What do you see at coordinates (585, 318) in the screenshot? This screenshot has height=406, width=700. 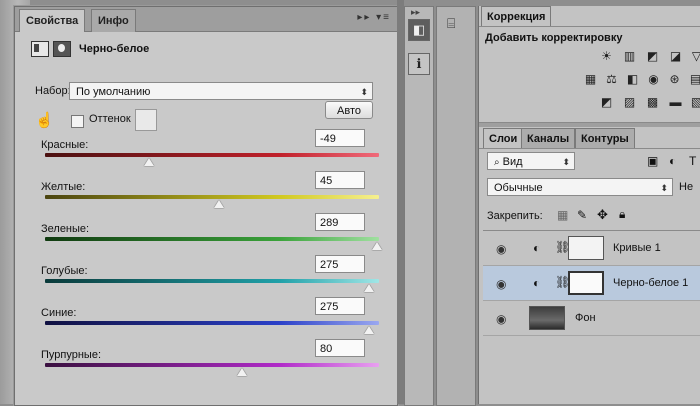 I see `layer-name: Фон` at bounding box center [585, 318].